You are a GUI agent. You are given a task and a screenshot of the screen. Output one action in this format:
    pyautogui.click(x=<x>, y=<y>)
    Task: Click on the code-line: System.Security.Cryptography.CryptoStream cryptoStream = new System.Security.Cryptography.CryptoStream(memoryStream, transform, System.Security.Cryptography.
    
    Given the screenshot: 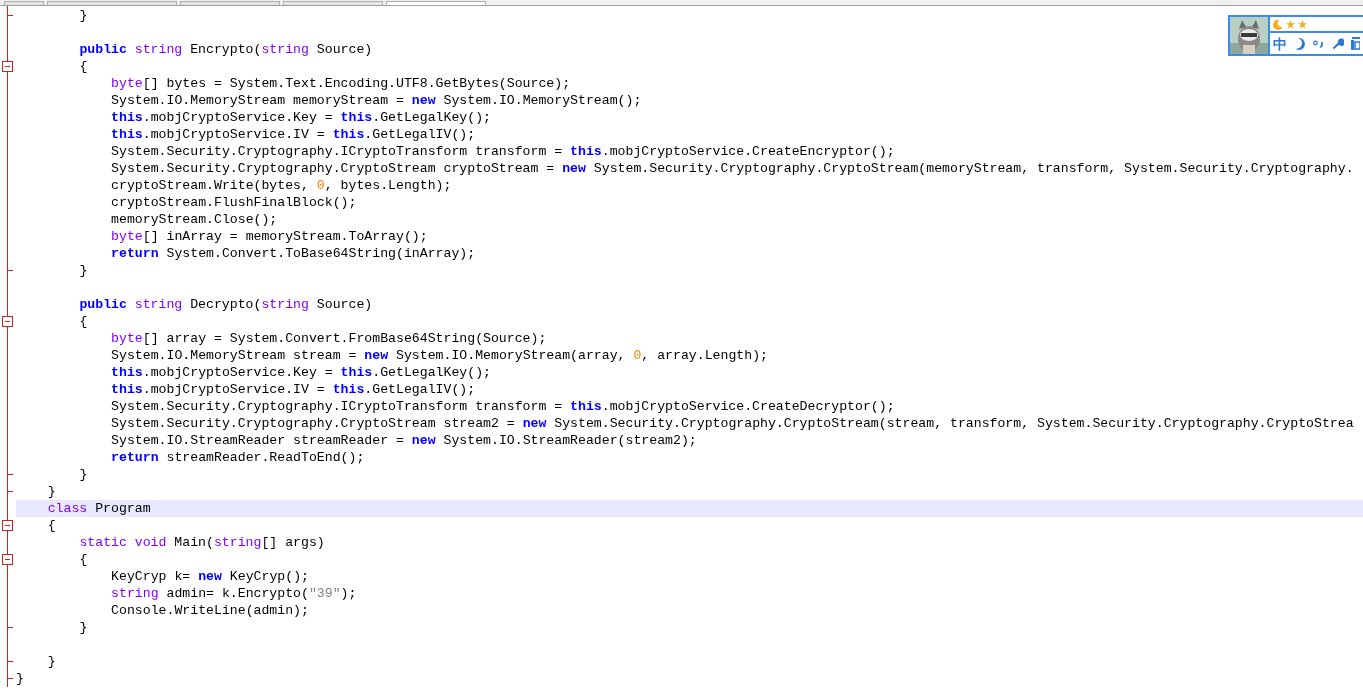 What is the action you would take?
    pyautogui.click(x=732, y=168)
    